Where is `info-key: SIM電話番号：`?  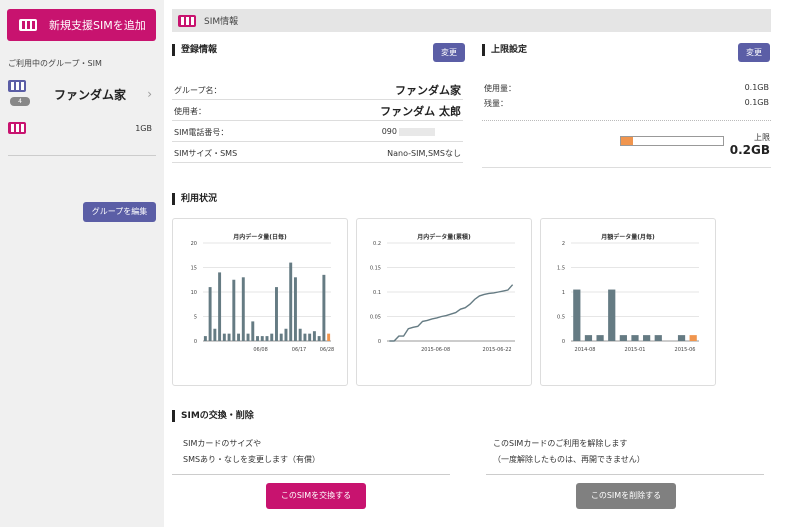
info-key: SIM電話番号： is located at coordinates (201, 132).